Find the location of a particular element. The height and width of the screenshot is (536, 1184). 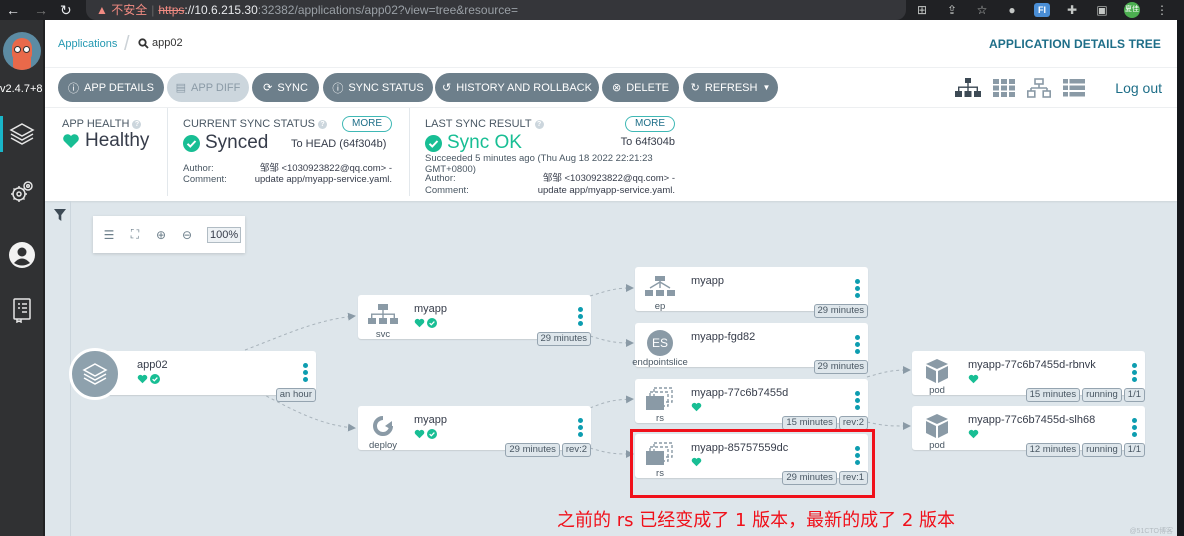

network-view-icon is located at coordinates (1039, 88).